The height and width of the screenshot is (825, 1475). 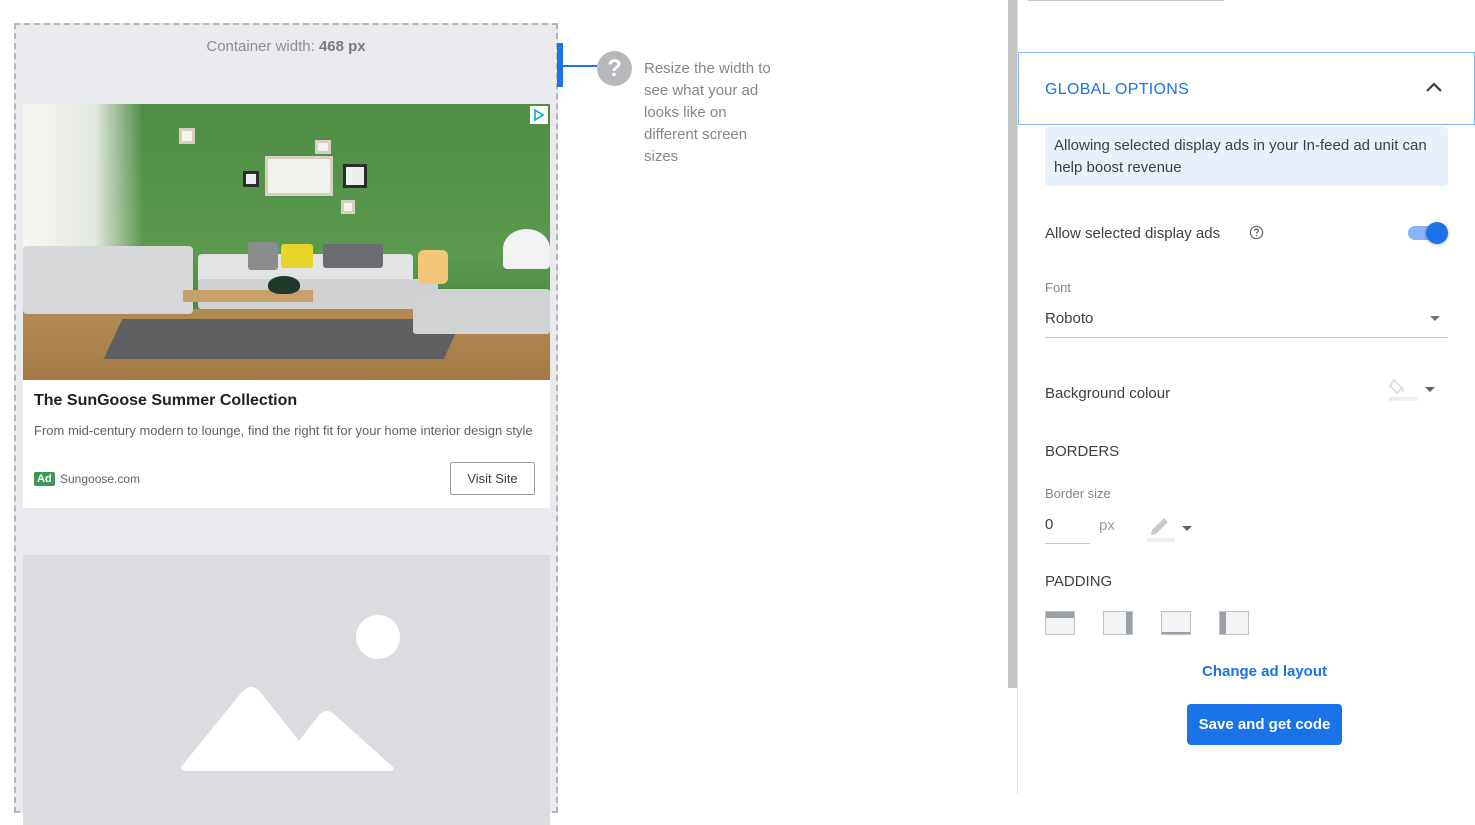 I want to click on save-and-get-code-button: Save and get code, so click(x=1264, y=724).